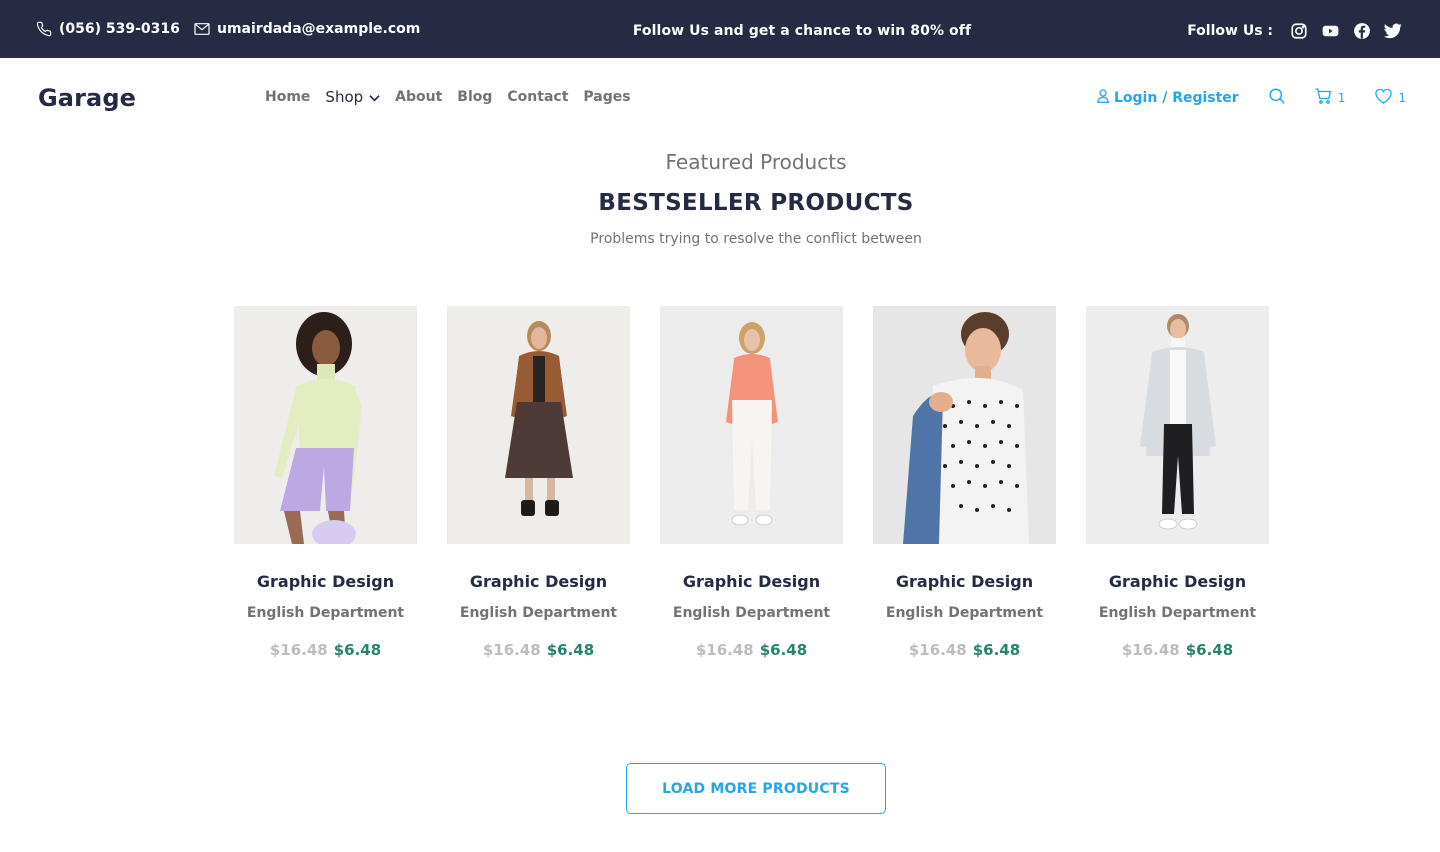 The image size is (1440, 852). I want to click on login-register-link: Login / Register, so click(1168, 97).